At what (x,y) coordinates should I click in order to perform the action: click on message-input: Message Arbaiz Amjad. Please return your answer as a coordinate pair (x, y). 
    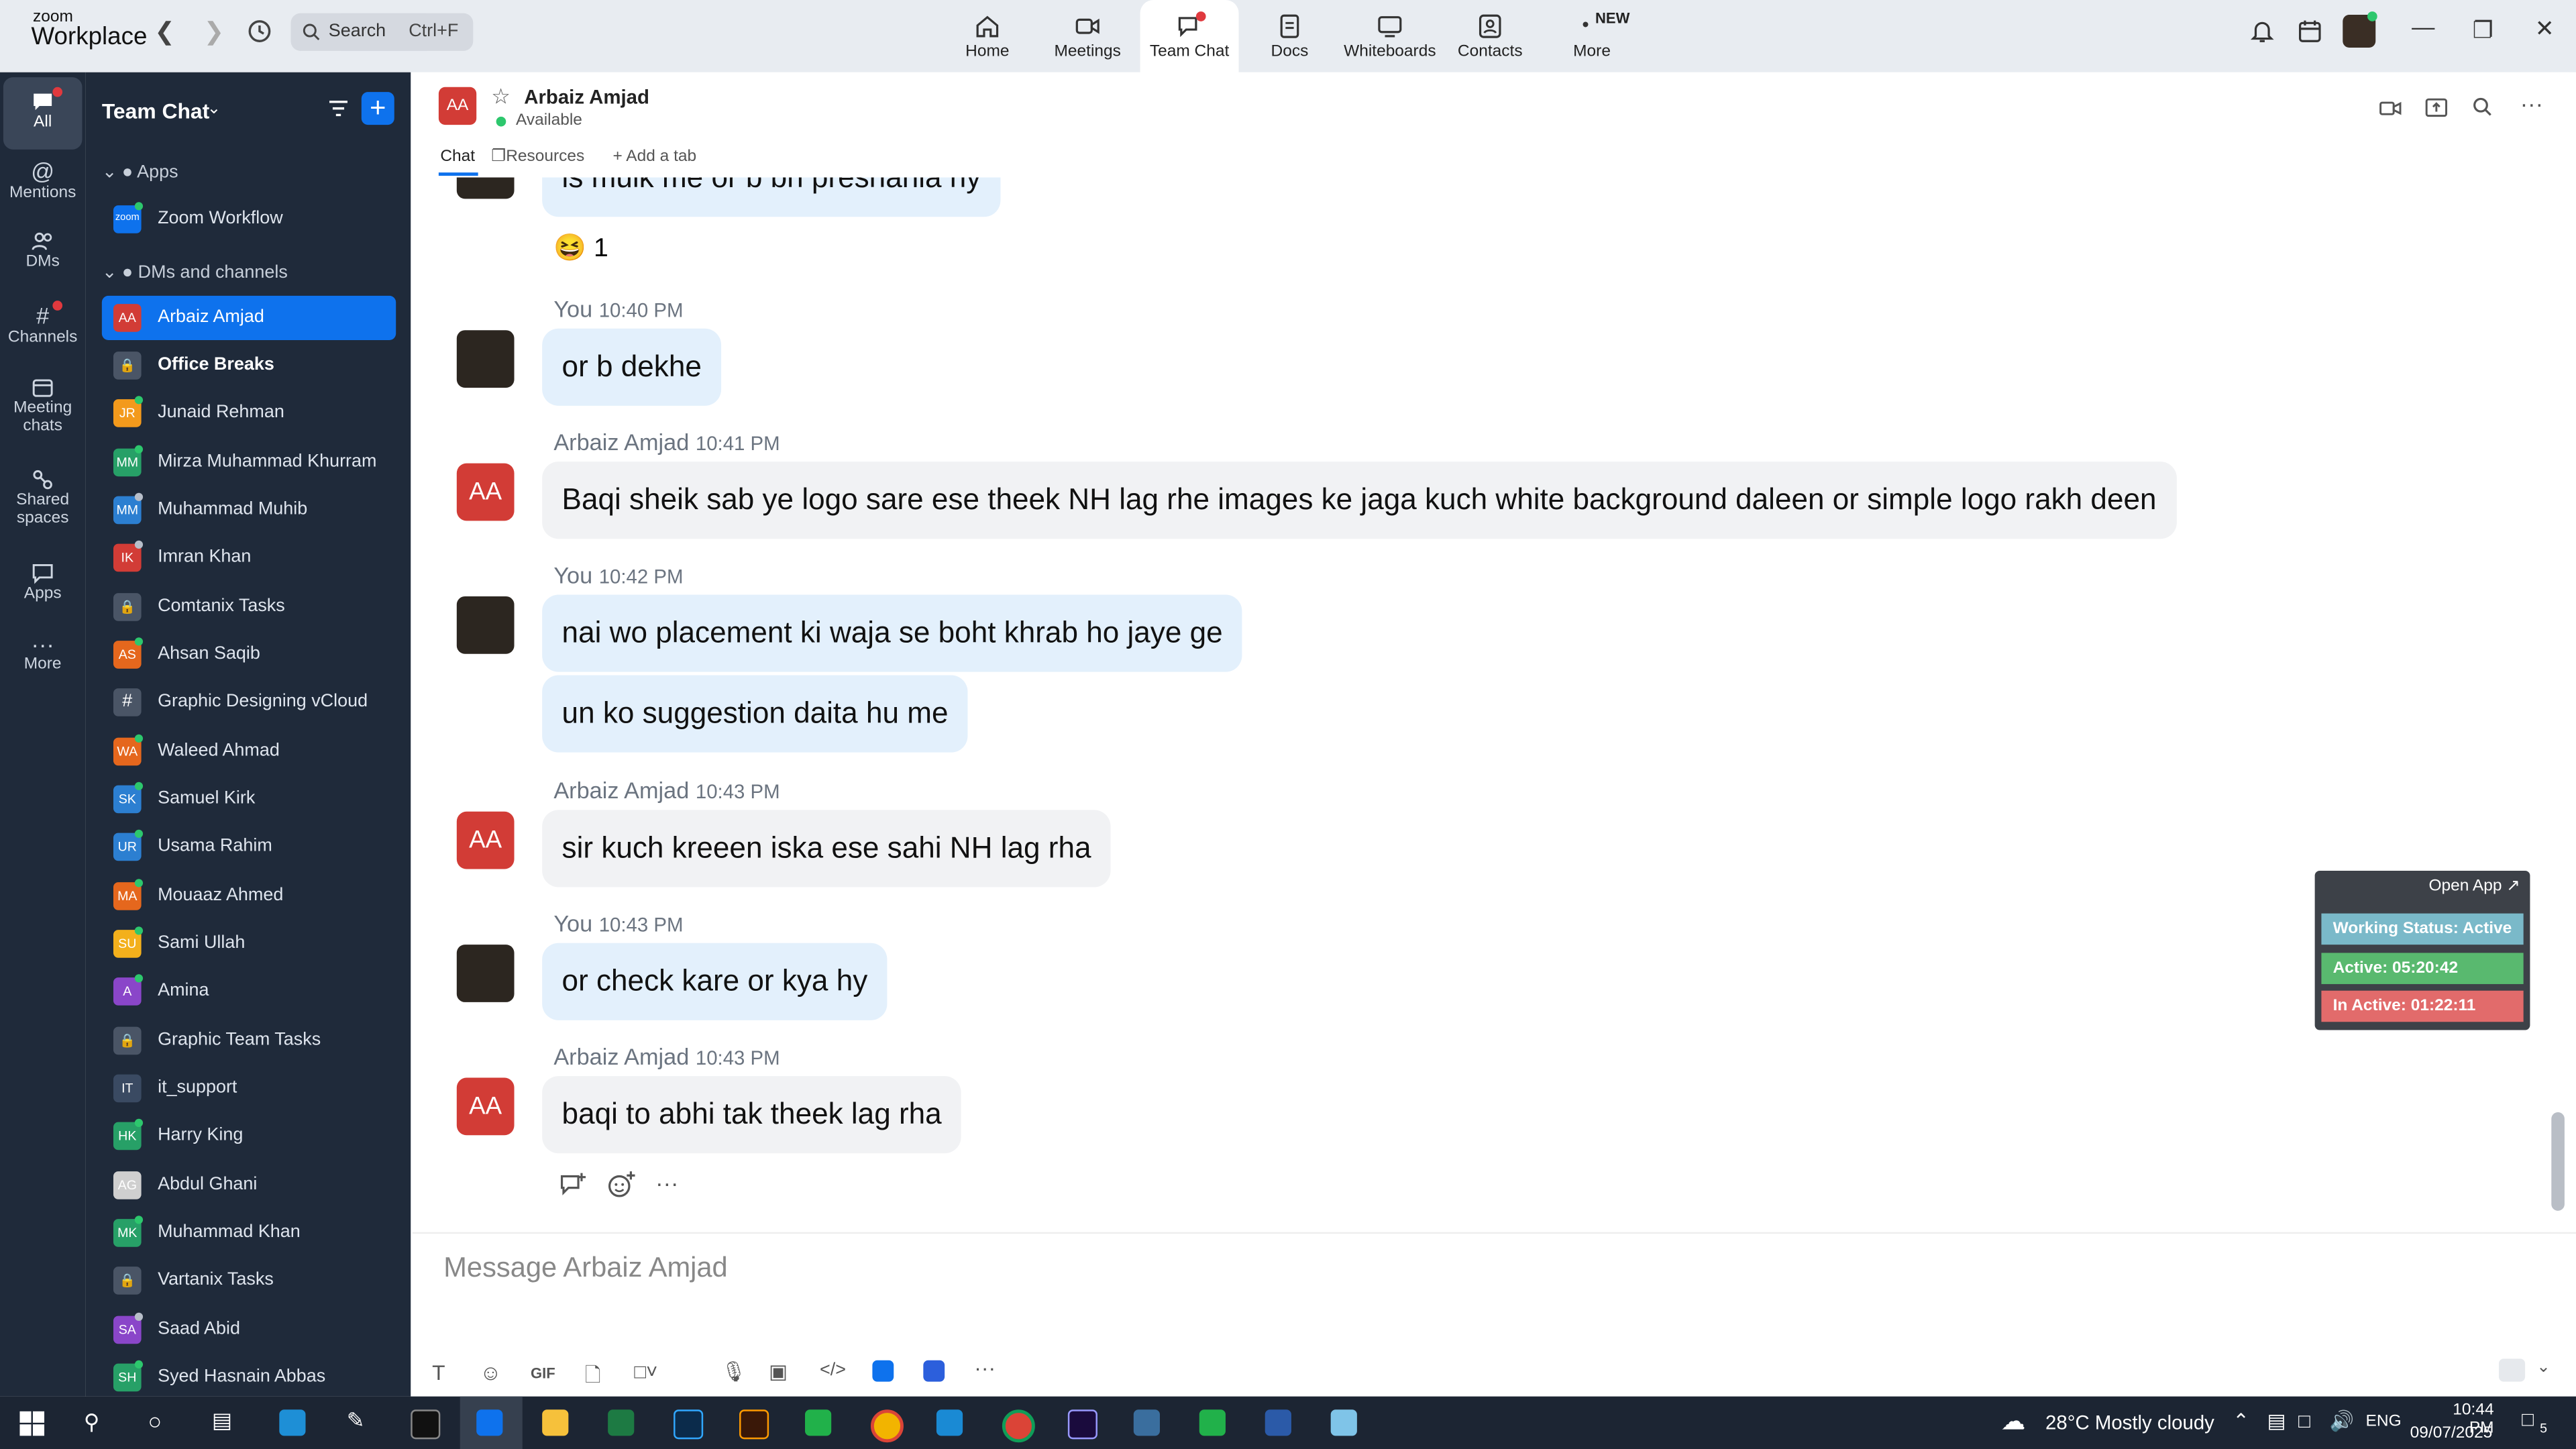
    Looking at the image, I should click on (585, 1268).